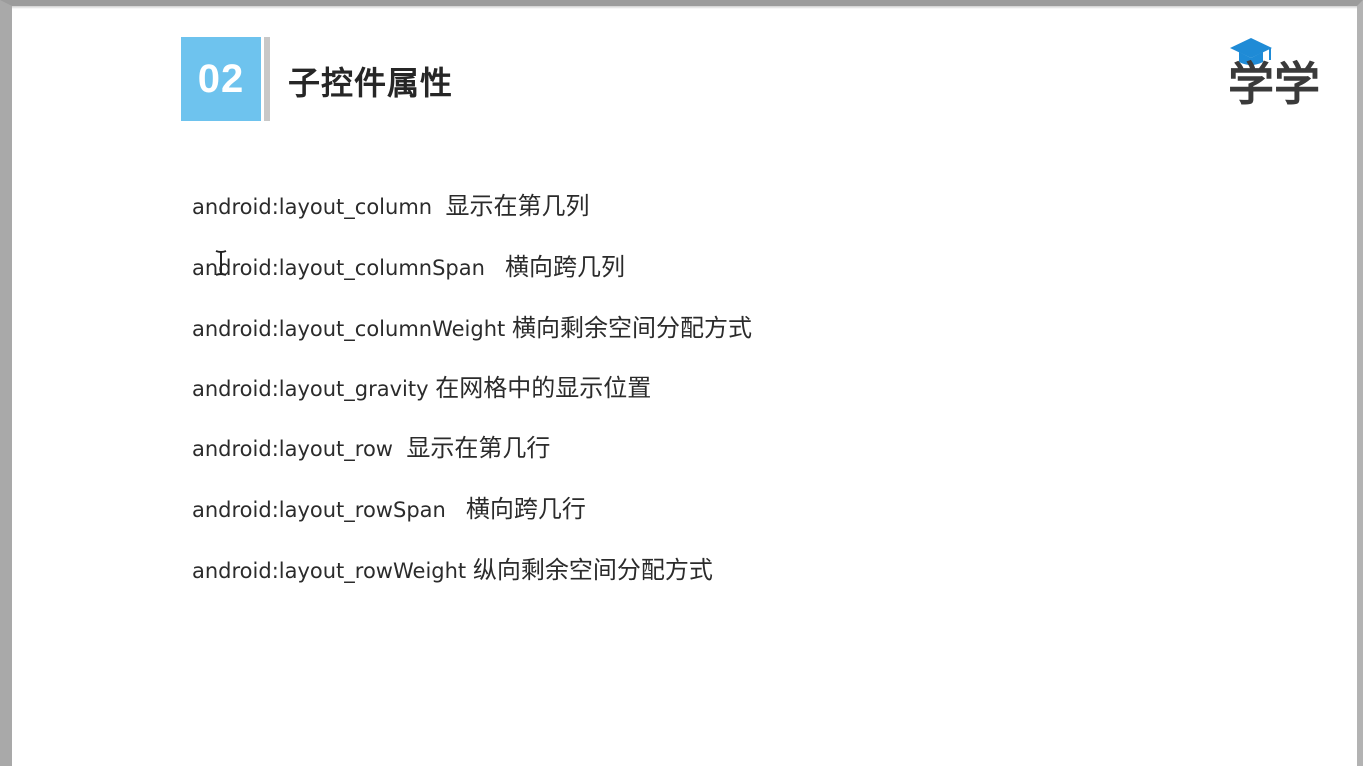 Image resolution: width=1363 pixels, height=766 pixels. Describe the element at coordinates (292, 449) in the screenshot. I see `property-key: android:layout_row` at that location.